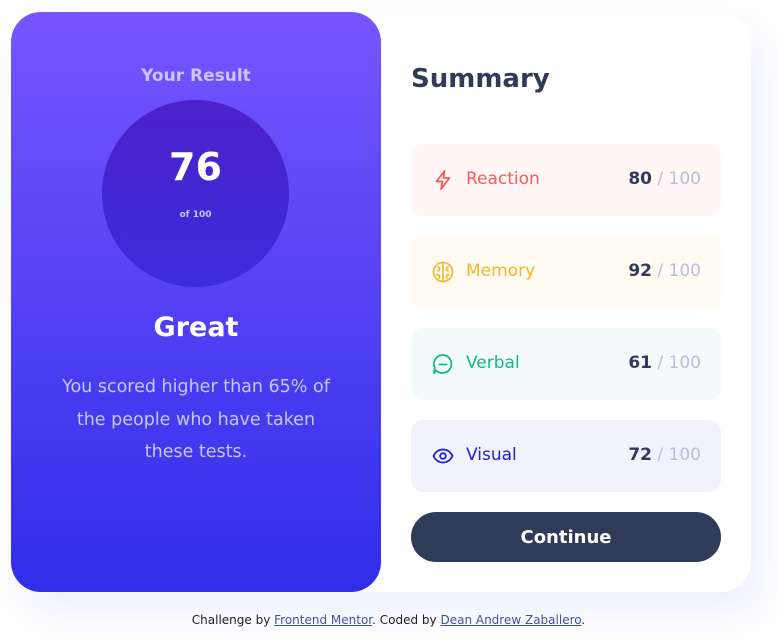 Image resolution: width=777 pixels, height=642 pixels. Describe the element at coordinates (566, 180) in the screenshot. I see `summary-item-reaction: Reaction 80 / 100` at that location.